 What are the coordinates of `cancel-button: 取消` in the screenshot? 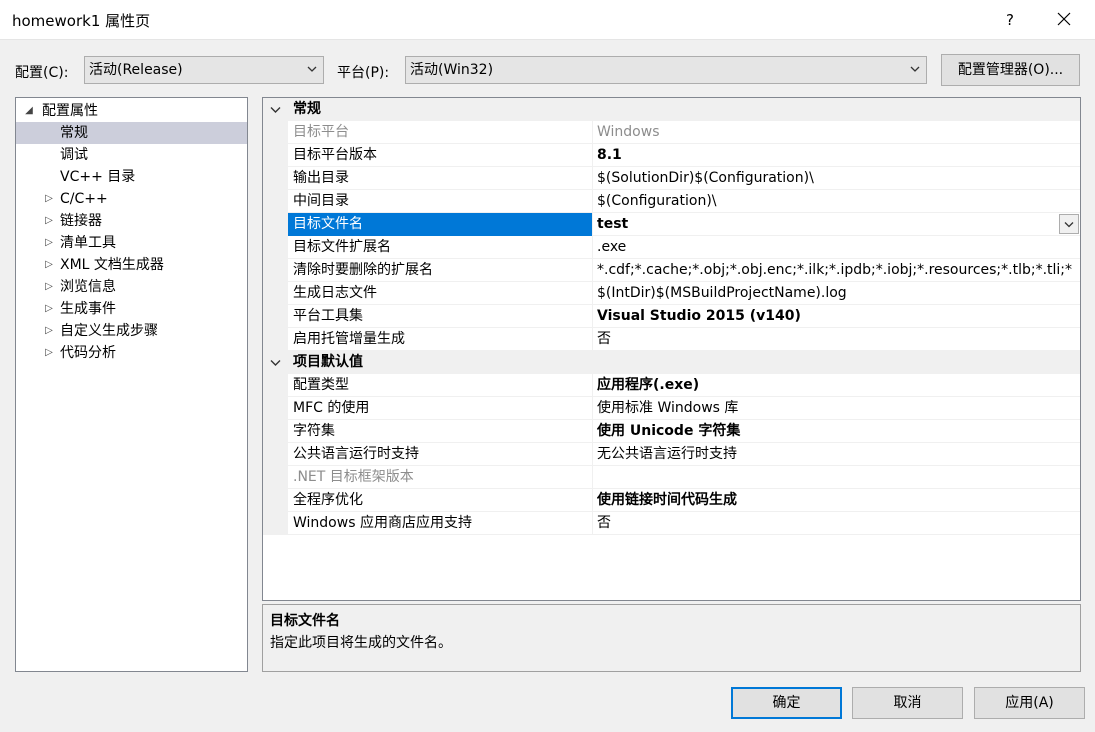 It's located at (907, 703).